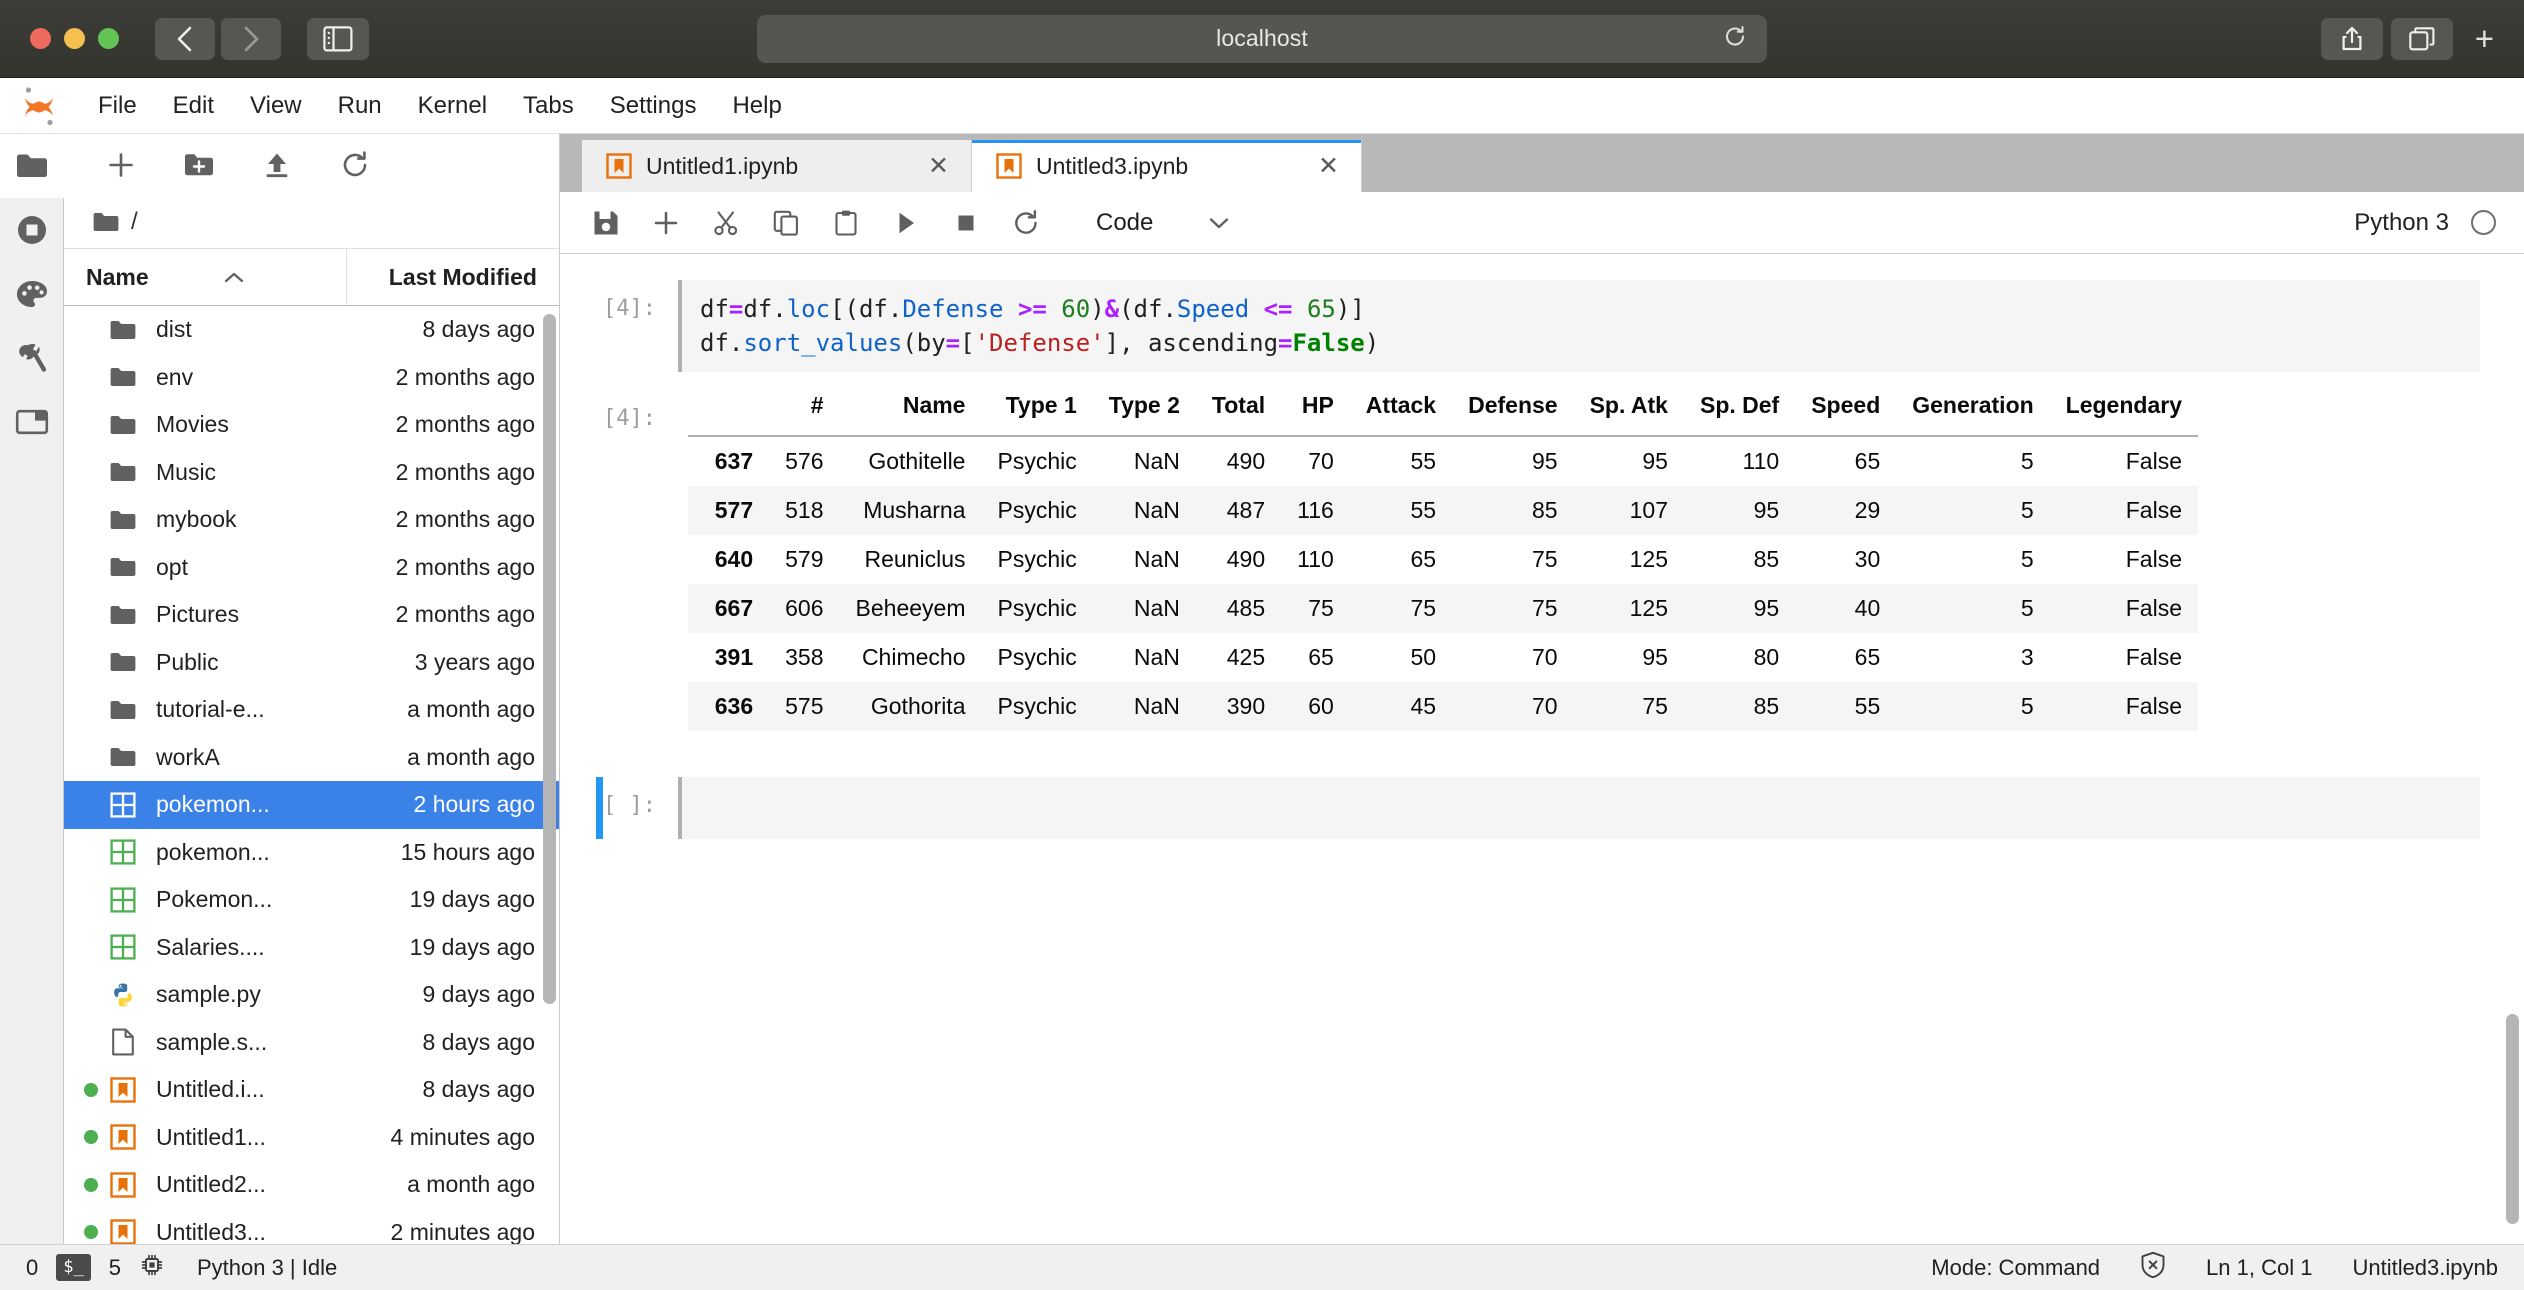 The image size is (2524, 1290). What do you see at coordinates (338, 38) in the screenshot?
I see `browser-sidebar-toggle-button` at bounding box center [338, 38].